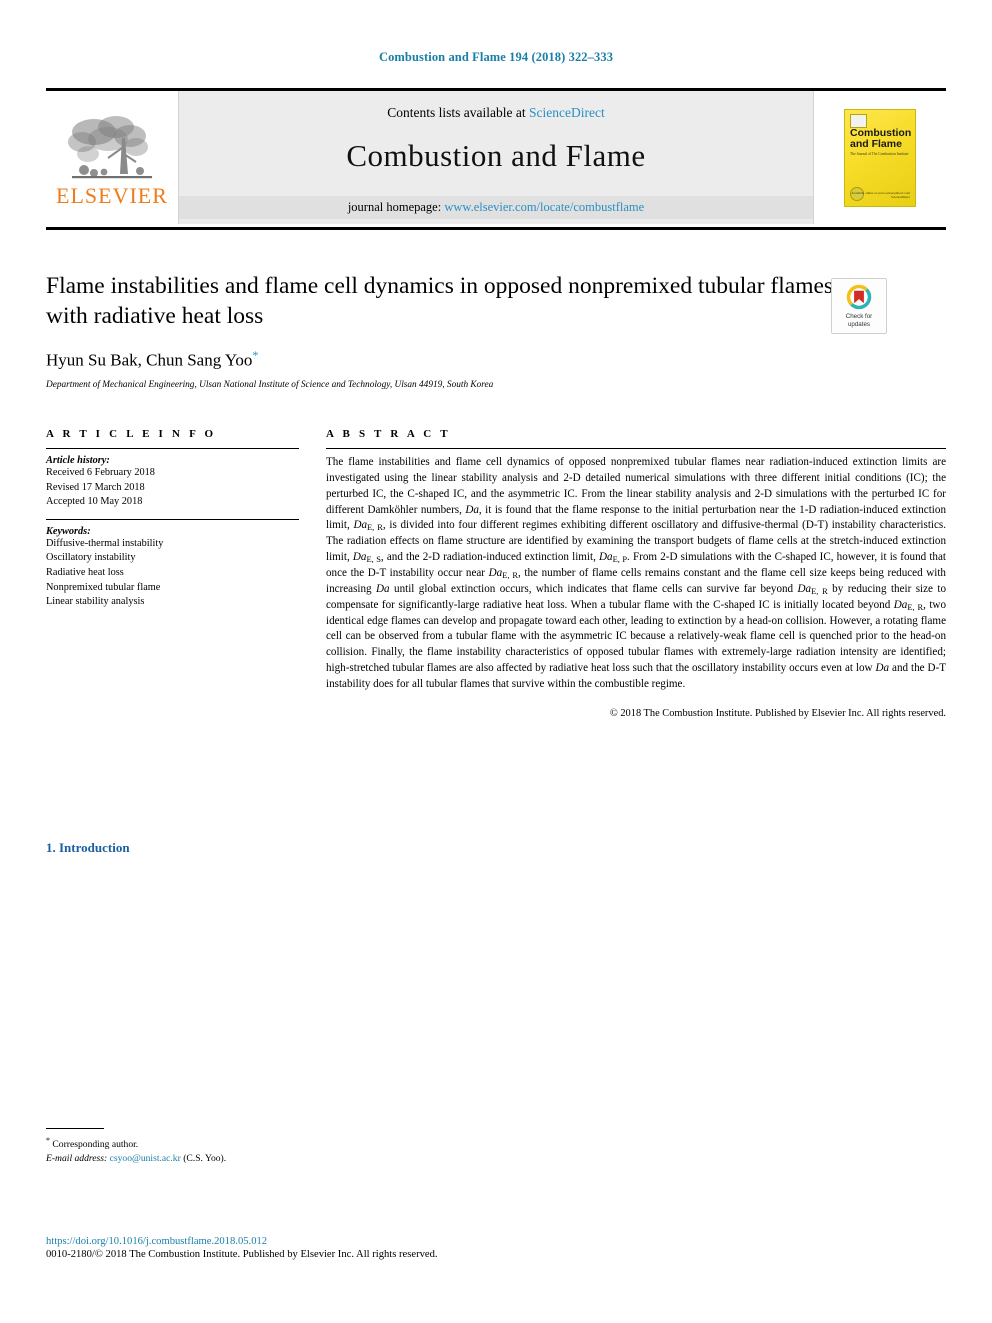 This screenshot has height=1323, width=992. Describe the element at coordinates (77, 1159) in the screenshot. I see `footnote-email-label: E-mail address:` at that location.